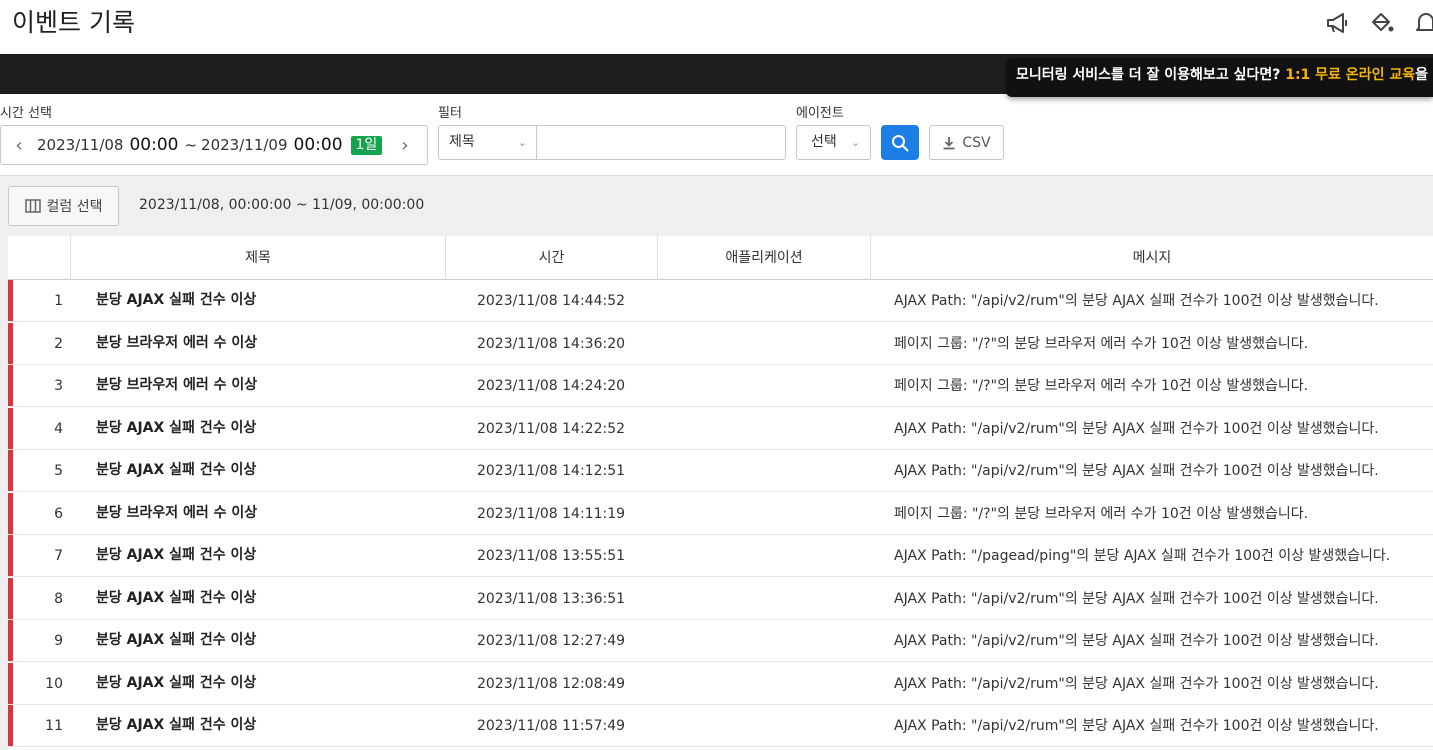 This screenshot has width=1433, height=750. What do you see at coordinates (551, 726) in the screenshot?
I see `row-time: 2023/11/08 11:57:49` at bounding box center [551, 726].